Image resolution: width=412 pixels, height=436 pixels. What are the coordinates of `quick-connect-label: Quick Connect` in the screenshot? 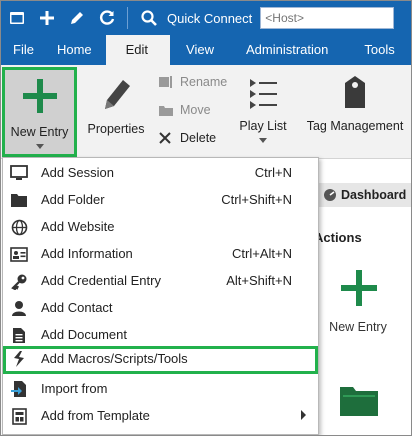 It's located at (210, 18).